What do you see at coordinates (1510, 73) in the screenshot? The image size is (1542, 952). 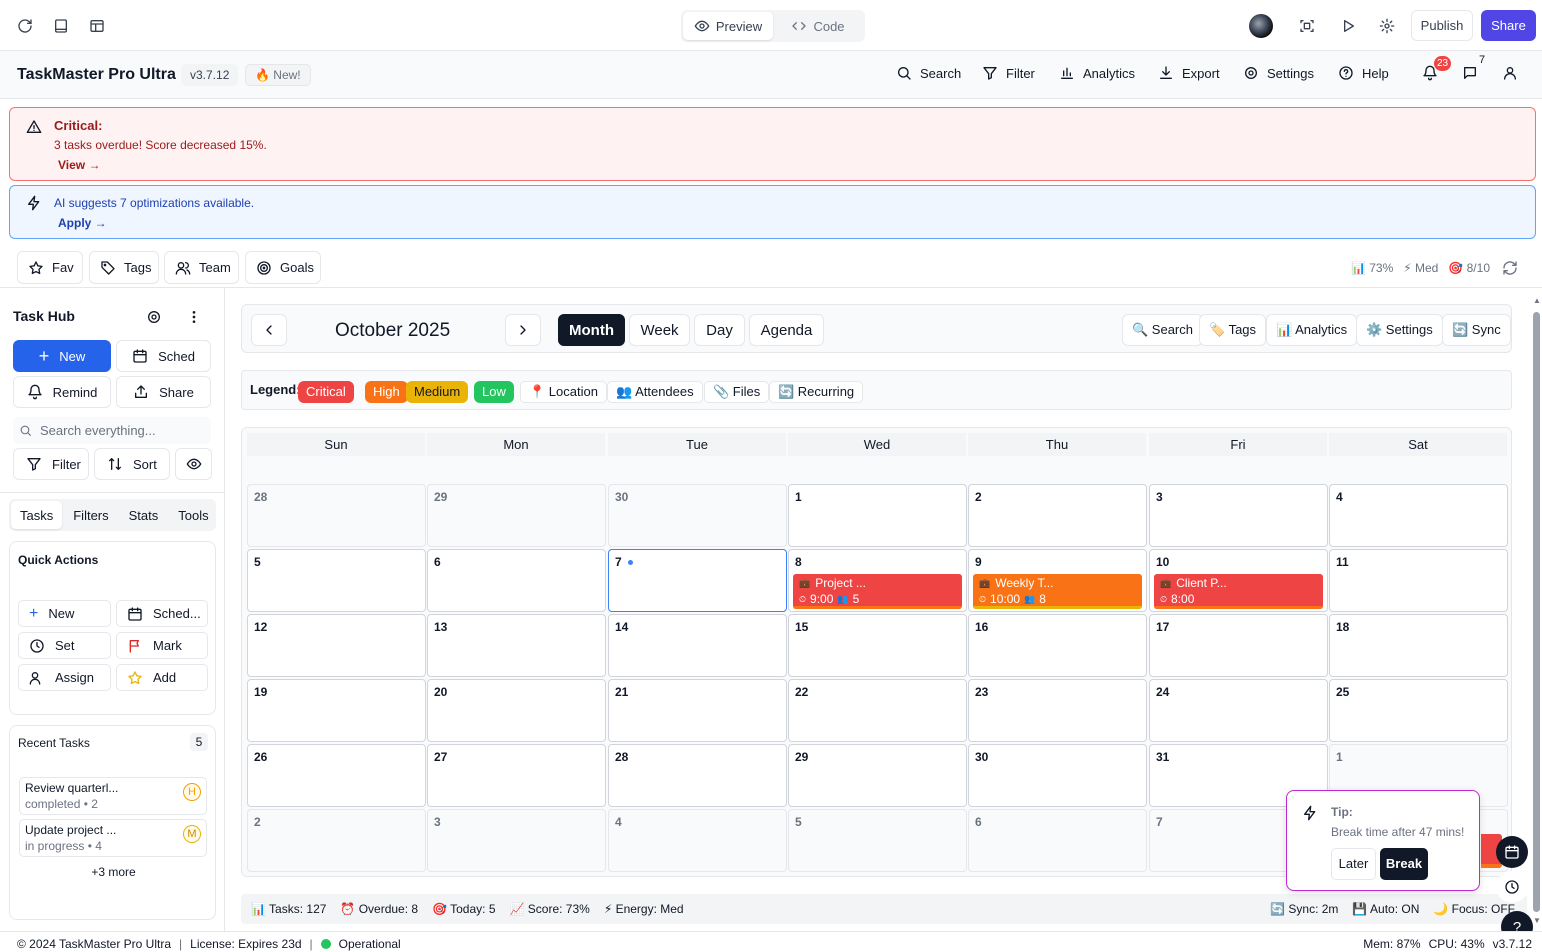 I see `profile-button` at bounding box center [1510, 73].